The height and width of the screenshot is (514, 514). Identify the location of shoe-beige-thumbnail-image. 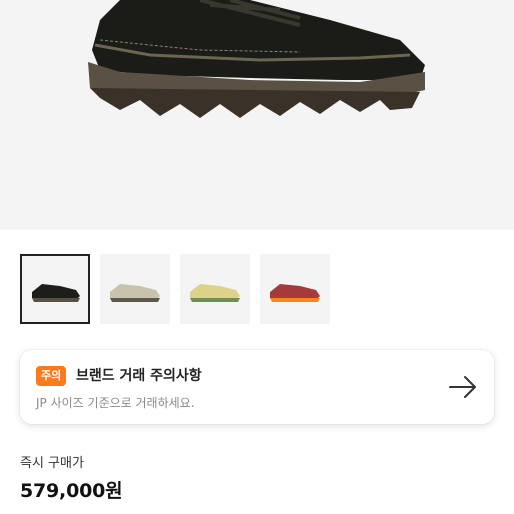
(135, 293).